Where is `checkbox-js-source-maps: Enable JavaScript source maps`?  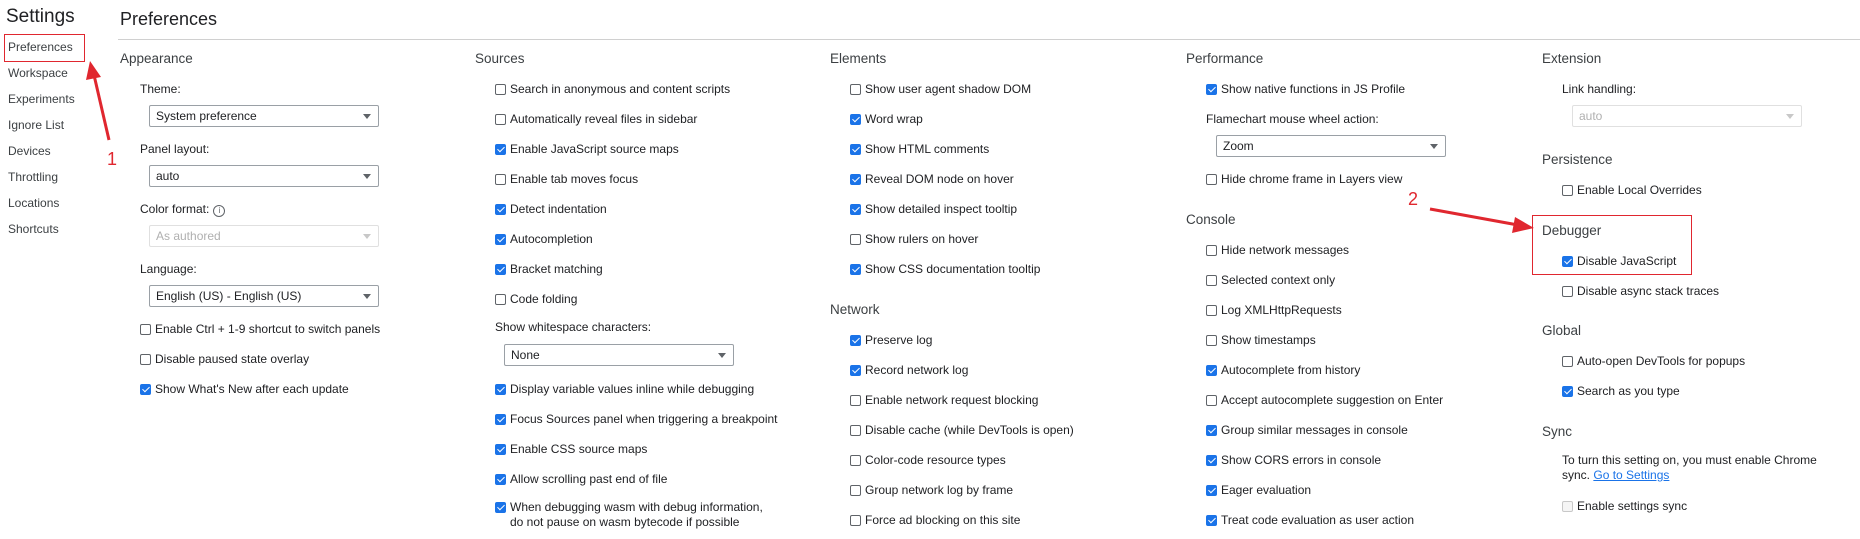
checkbox-js-source-maps: Enable JavaScript source maps is located at coordinates (587, 149).